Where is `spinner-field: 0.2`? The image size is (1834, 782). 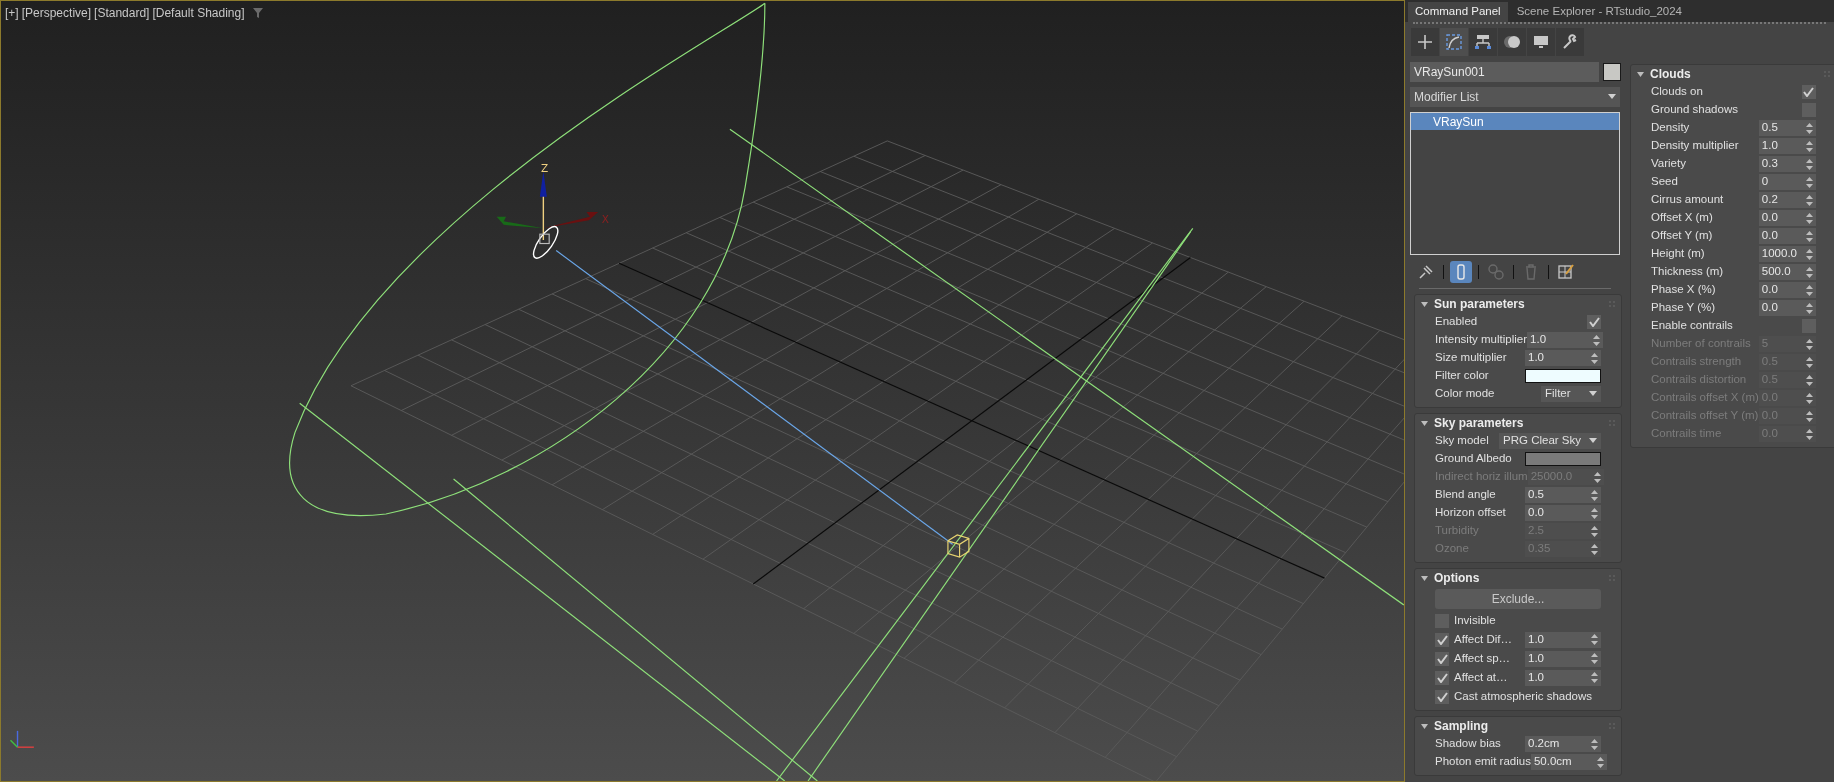
spinner-field: 0.2 is located at coordinates (1787, 200).